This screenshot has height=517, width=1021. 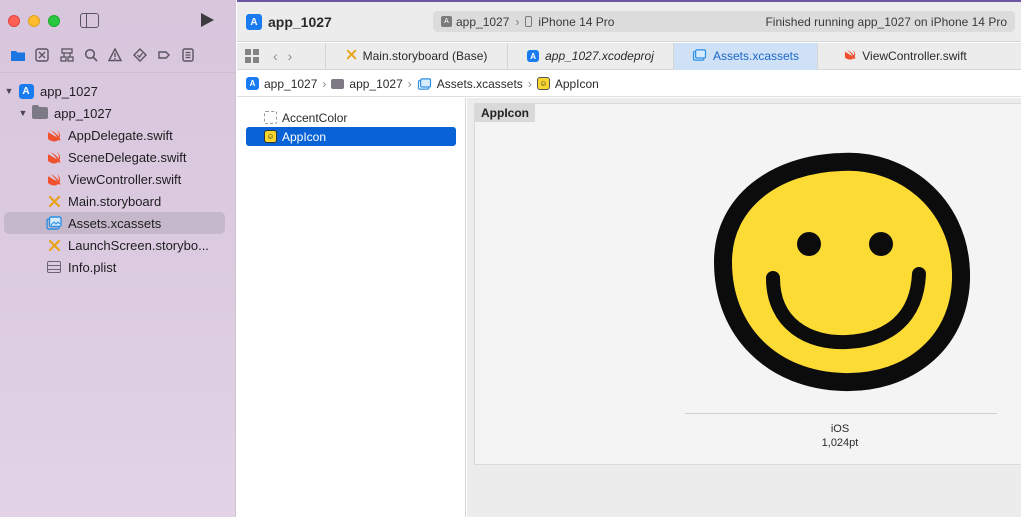 I want to click on asset-item-label: AccentColor, so click(x=315, y=117).